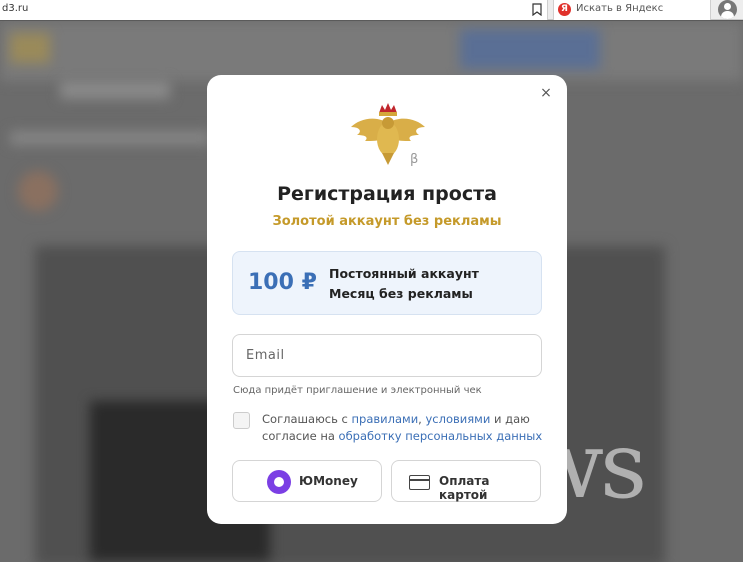  I want to click on consent-checkbox, so click(241, 420).